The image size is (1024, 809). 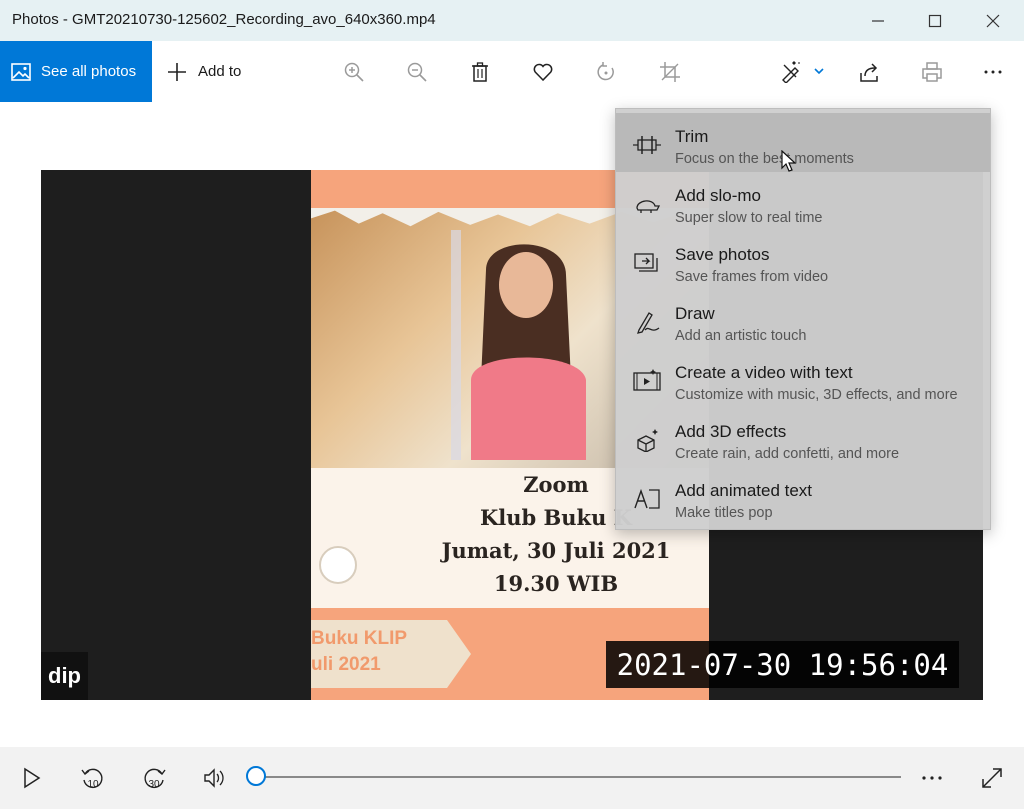 I want to click on crop-button, so click(x=670, y=72).